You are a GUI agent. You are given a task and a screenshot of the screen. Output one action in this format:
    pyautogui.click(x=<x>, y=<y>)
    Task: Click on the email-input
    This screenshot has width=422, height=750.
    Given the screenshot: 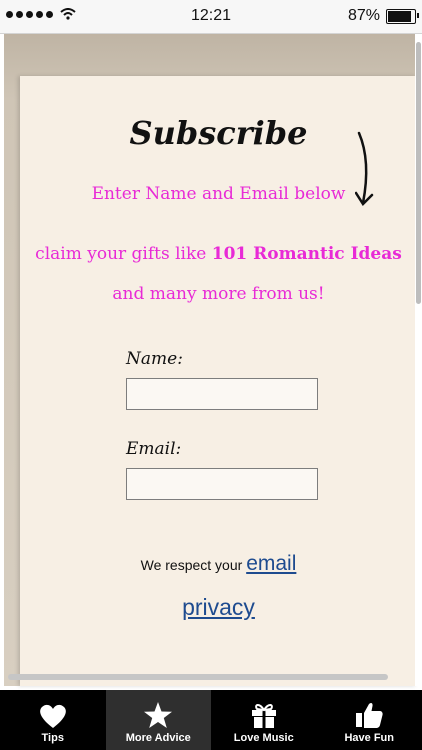 What is the action you would take?
    pyautogui.click(x=222, y=484)
    